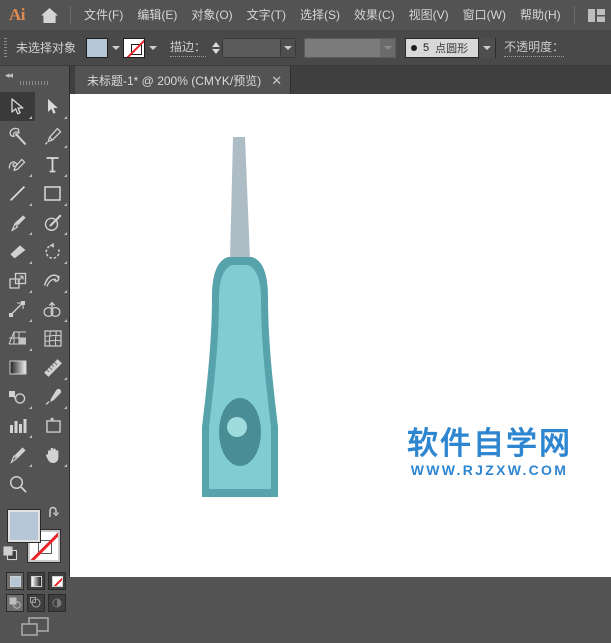 The width and height of the screenshot is (611, 643). What do you see at coordinates (17, 454) in the screenshot?
I see `slice-tool` at bounding box center [17, 454].